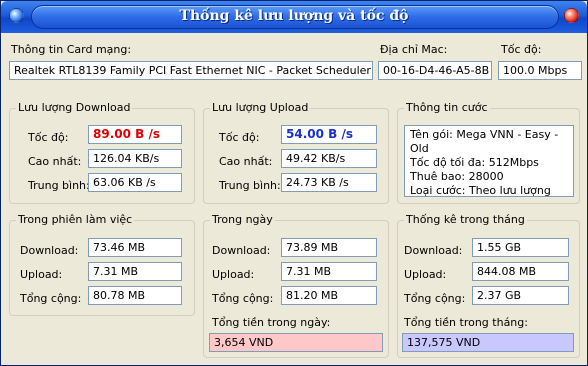 The width and height of the screenshot is (588, 366). Describe the element at coordinates (466, 322) in the screenshot. I see `month-money-label: Tổng tiền trong tháng:` at that location.